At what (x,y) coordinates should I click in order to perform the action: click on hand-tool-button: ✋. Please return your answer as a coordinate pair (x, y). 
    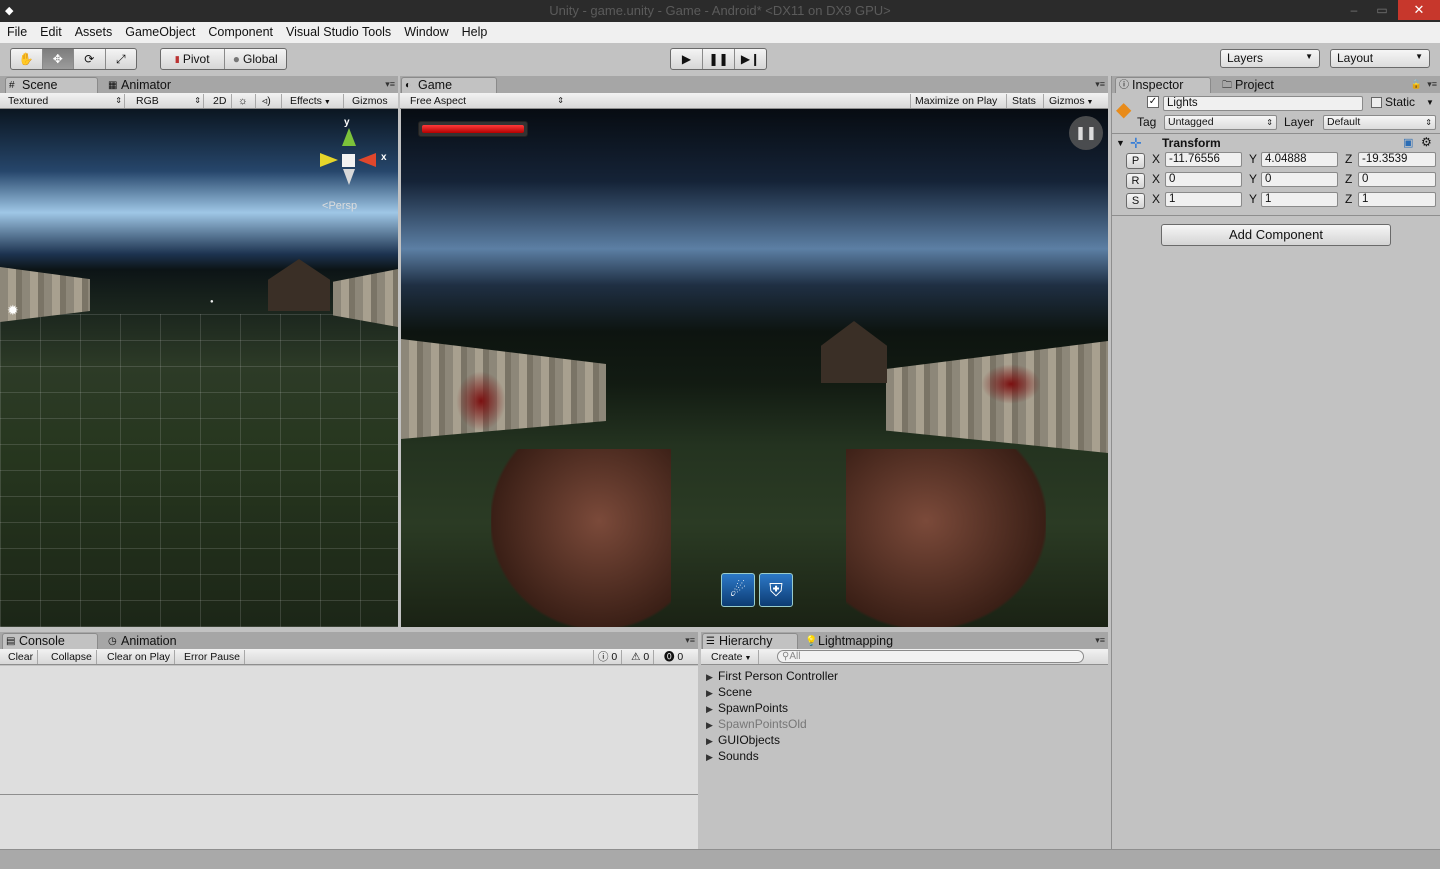
    Looking at the image, I should click on (27, 59).